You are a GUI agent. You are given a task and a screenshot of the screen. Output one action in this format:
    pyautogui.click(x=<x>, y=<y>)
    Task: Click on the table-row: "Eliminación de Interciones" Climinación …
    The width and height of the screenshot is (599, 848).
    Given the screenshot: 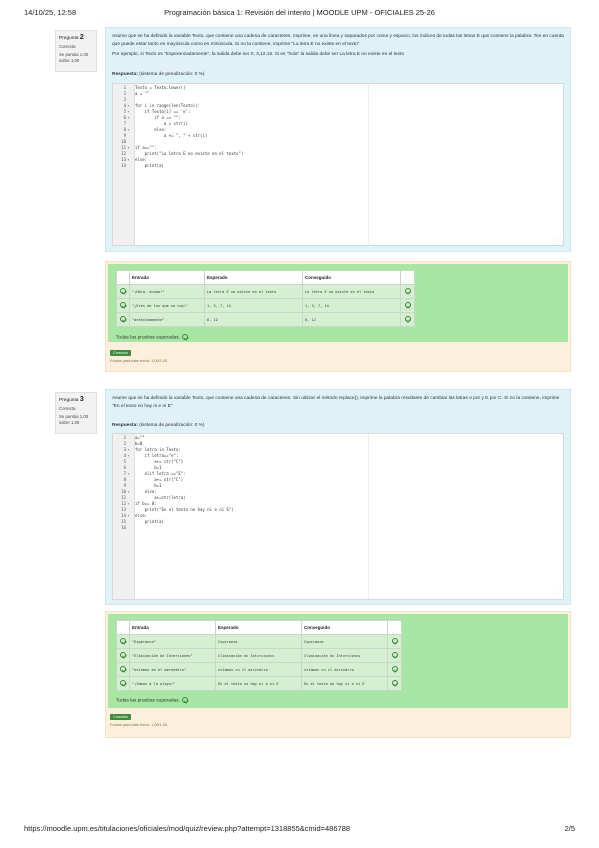 What is the action you would take?
    pyautogui.click(x=259, y=655)
    